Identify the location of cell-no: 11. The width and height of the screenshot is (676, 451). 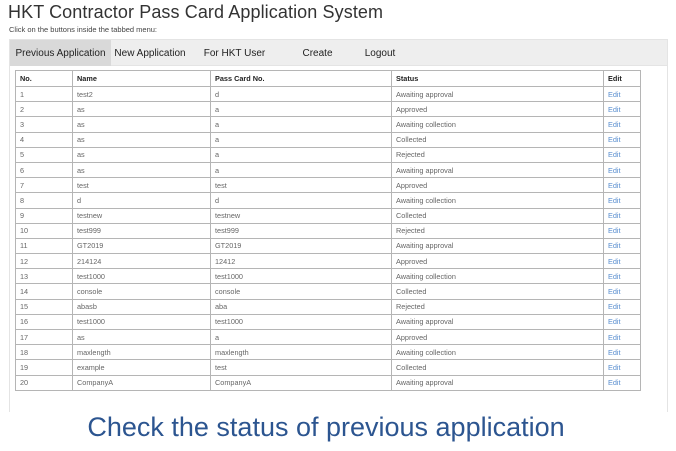
(44, 246).